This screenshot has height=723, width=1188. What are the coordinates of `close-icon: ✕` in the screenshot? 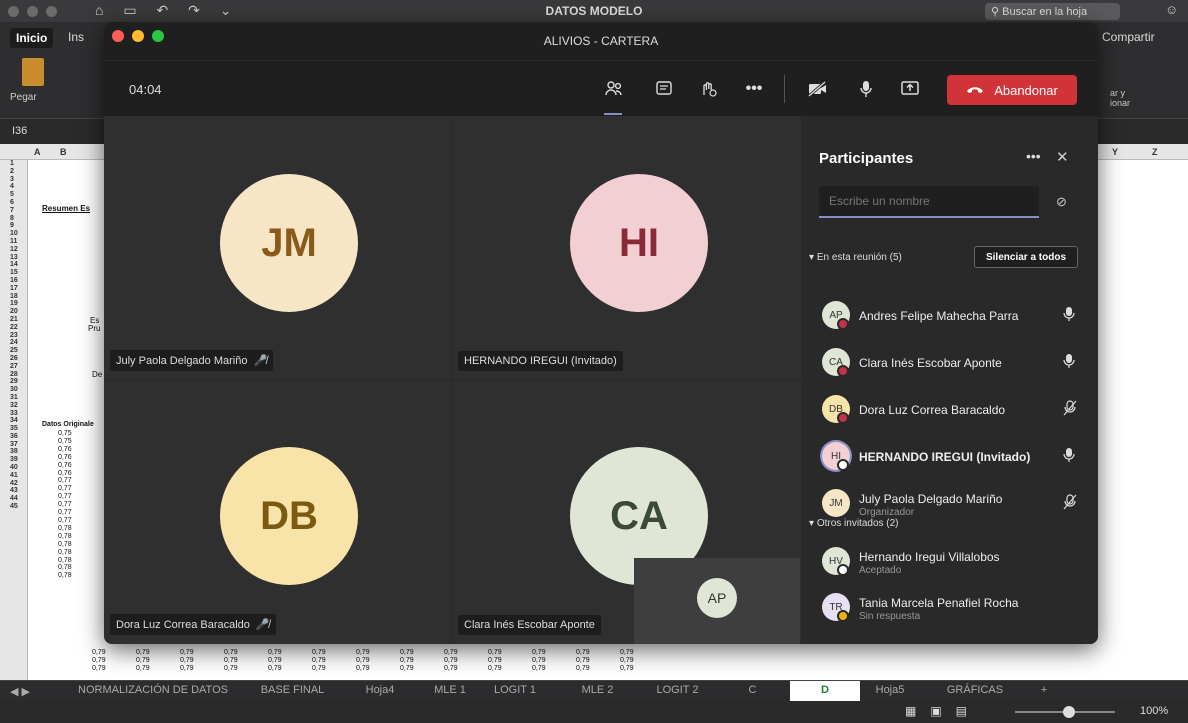 It's located at (1062, 157).